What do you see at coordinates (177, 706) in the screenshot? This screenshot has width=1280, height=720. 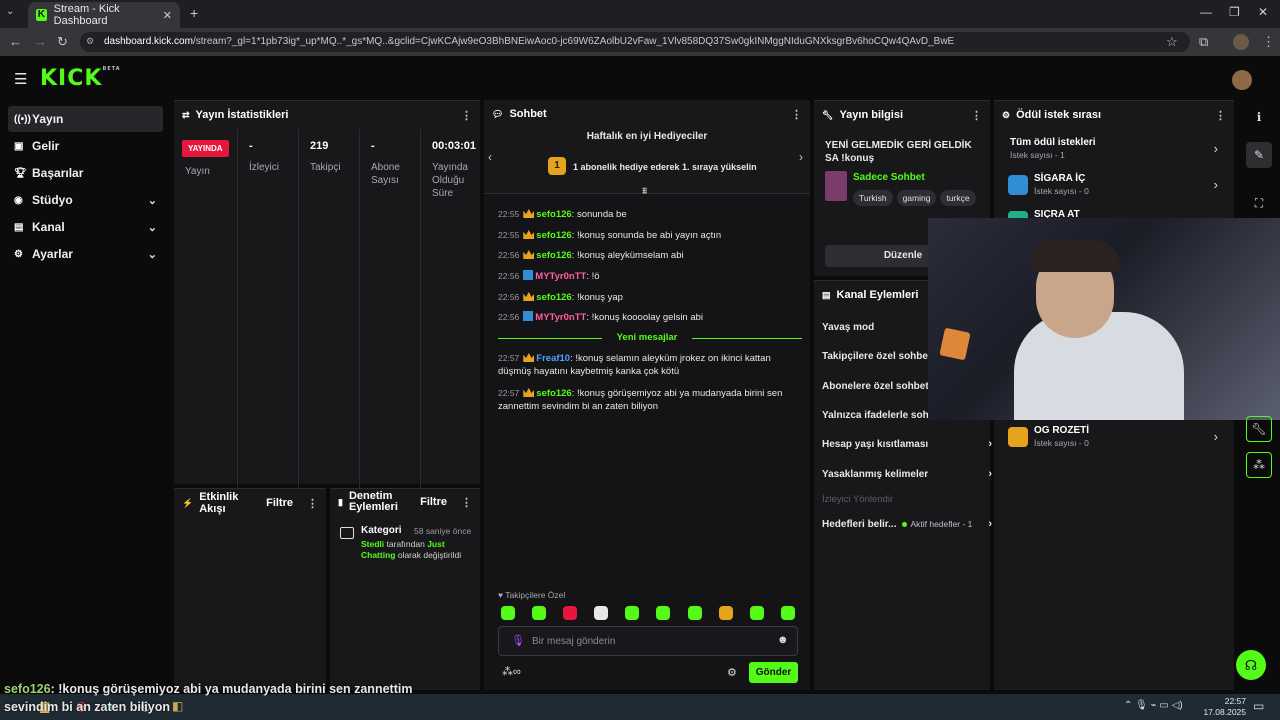 I see `app-icon: ◧` at bounding box center [177, 706].